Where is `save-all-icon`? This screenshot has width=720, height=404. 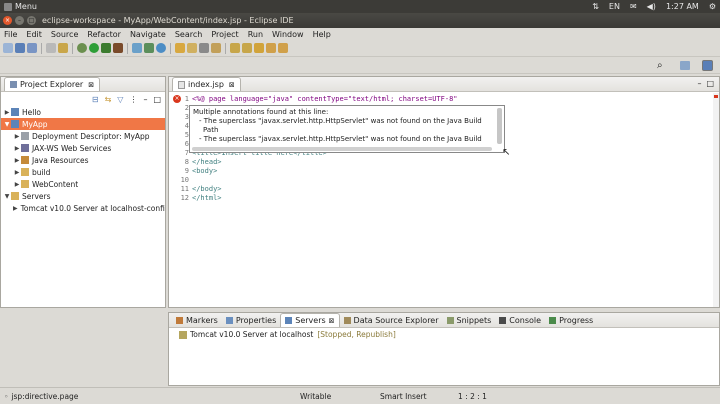 save-all-icon is located at coordinates (32, 48).